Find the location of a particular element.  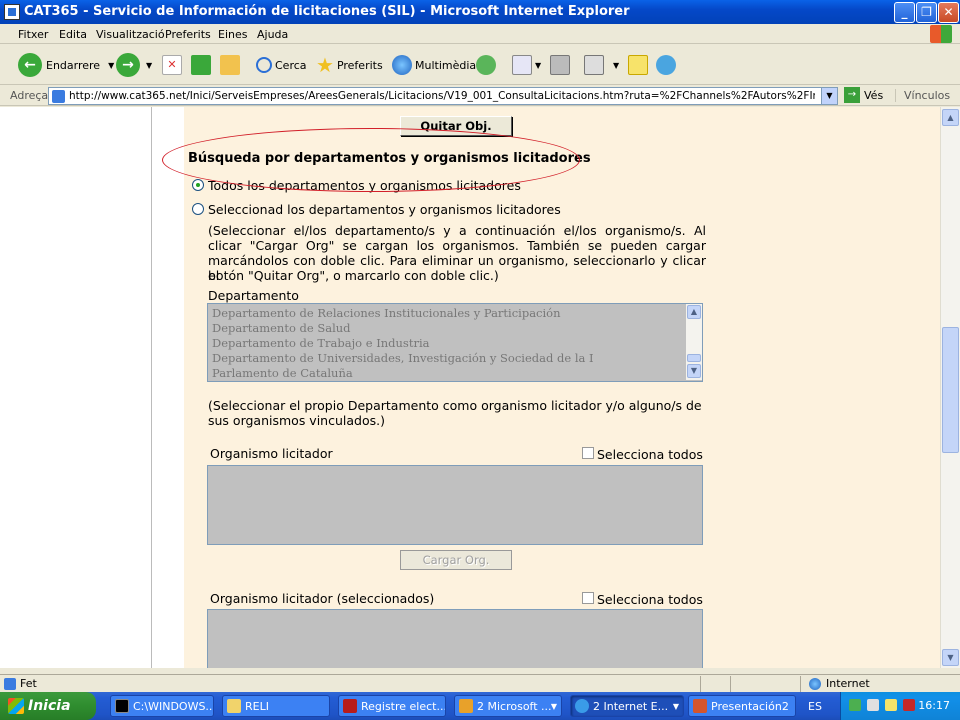

search-button: Cerca is located at coordinates (281, 65).